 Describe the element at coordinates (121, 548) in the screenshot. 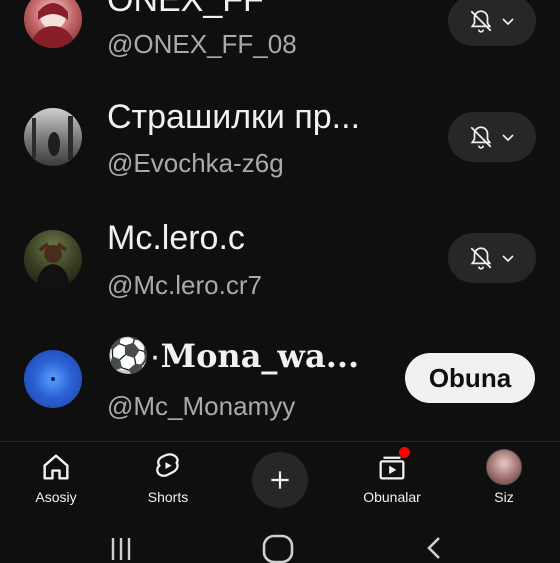

I see `recents-icon` at that location.